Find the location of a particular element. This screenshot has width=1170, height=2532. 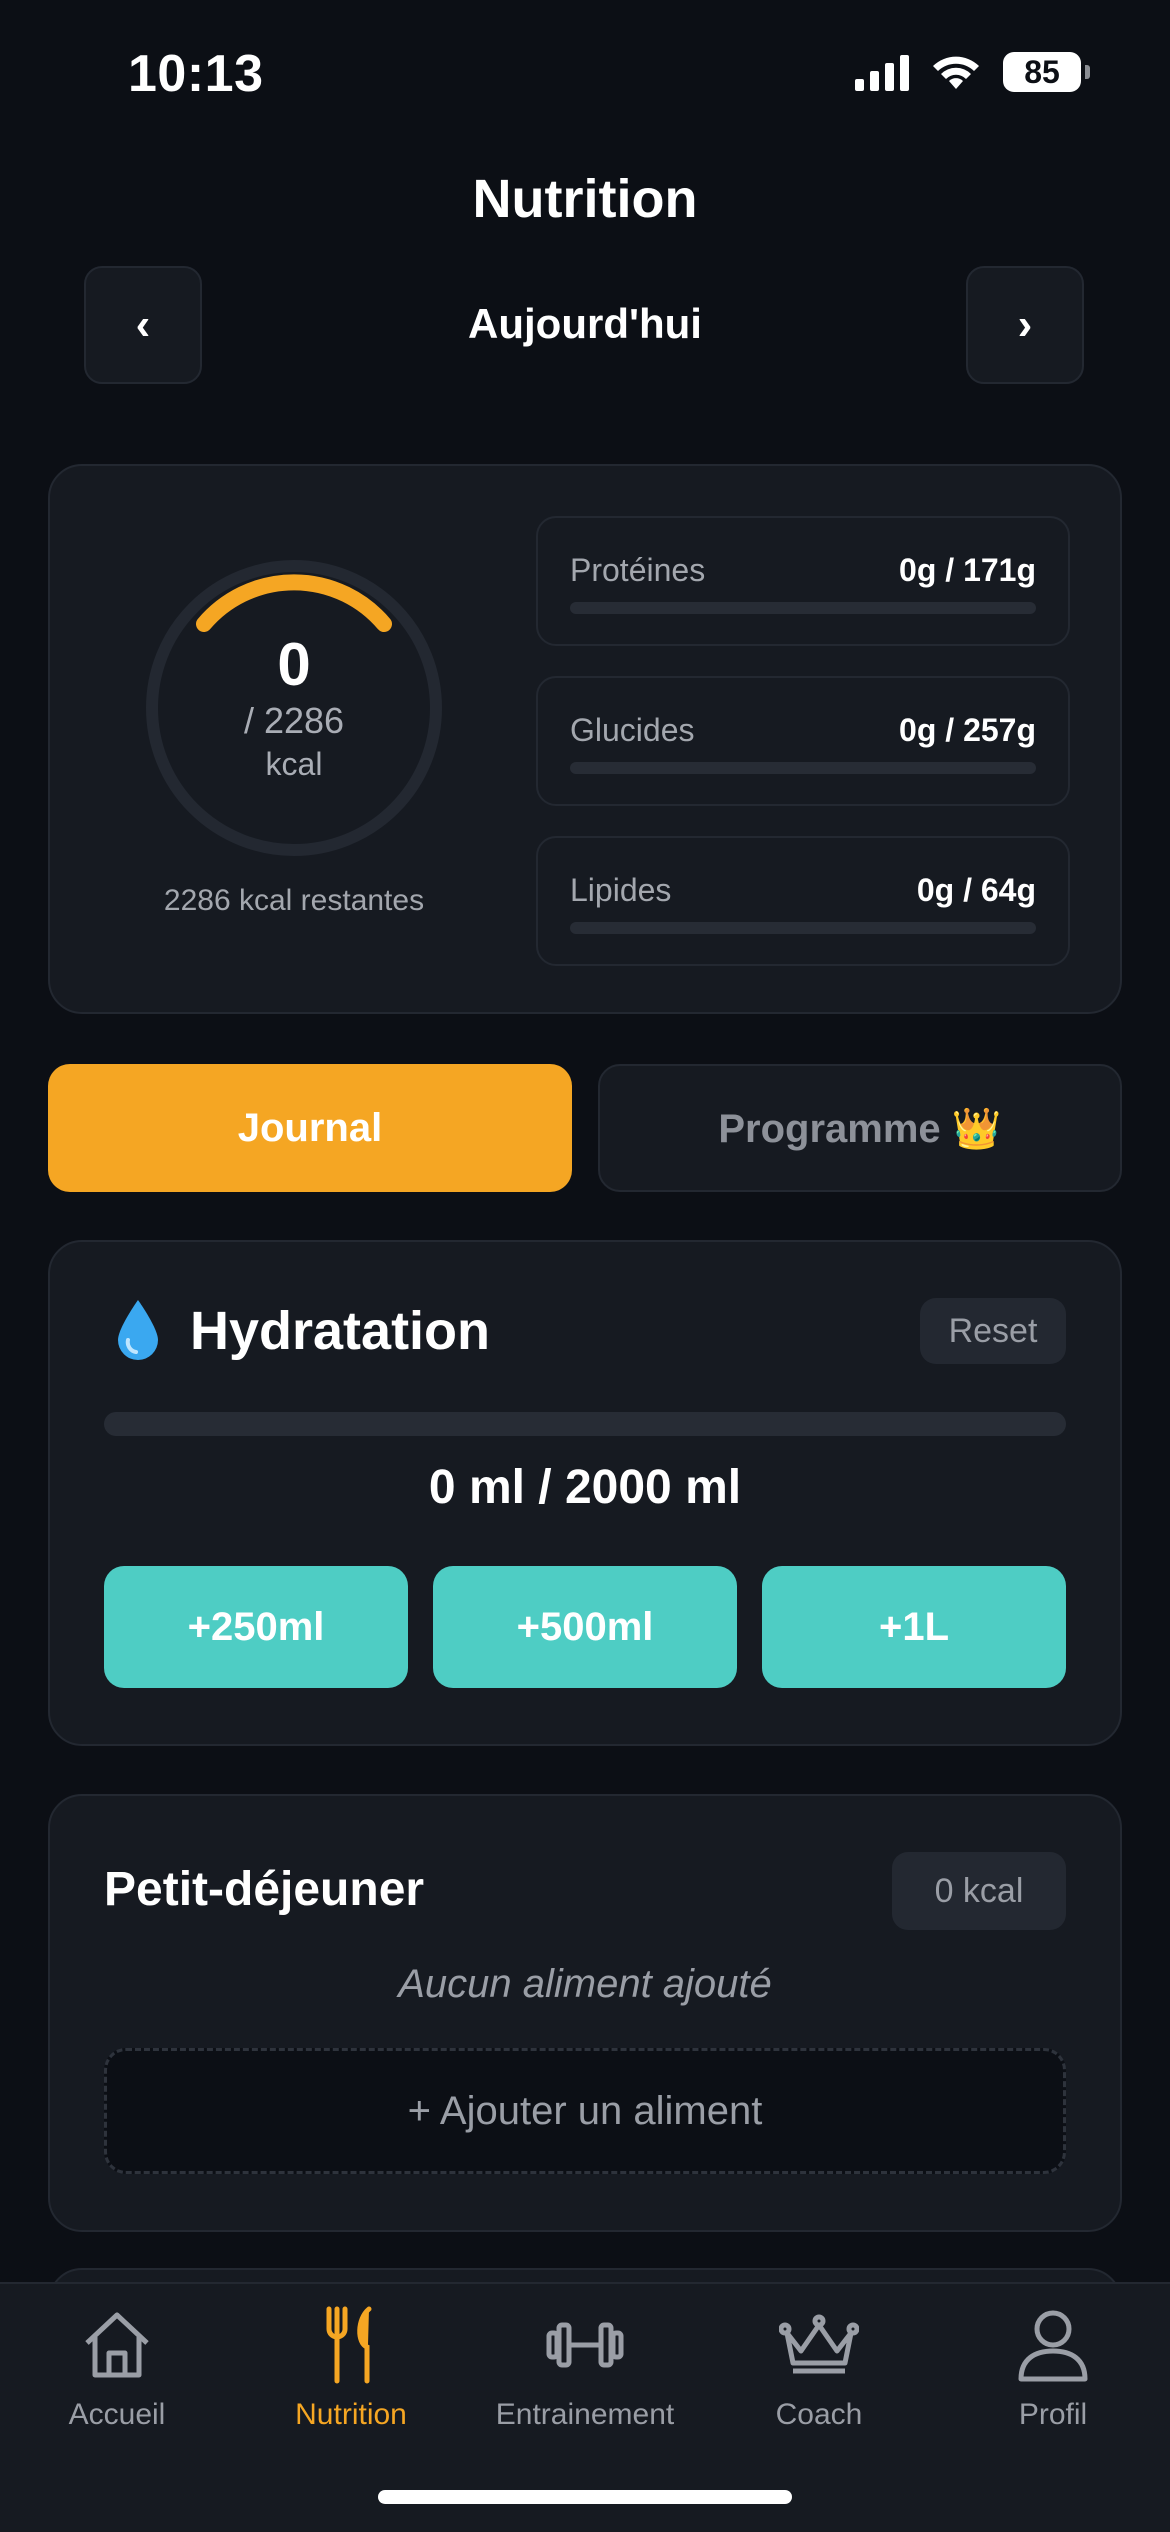

cellular-signal-icon is located at coordinates (882, 72).